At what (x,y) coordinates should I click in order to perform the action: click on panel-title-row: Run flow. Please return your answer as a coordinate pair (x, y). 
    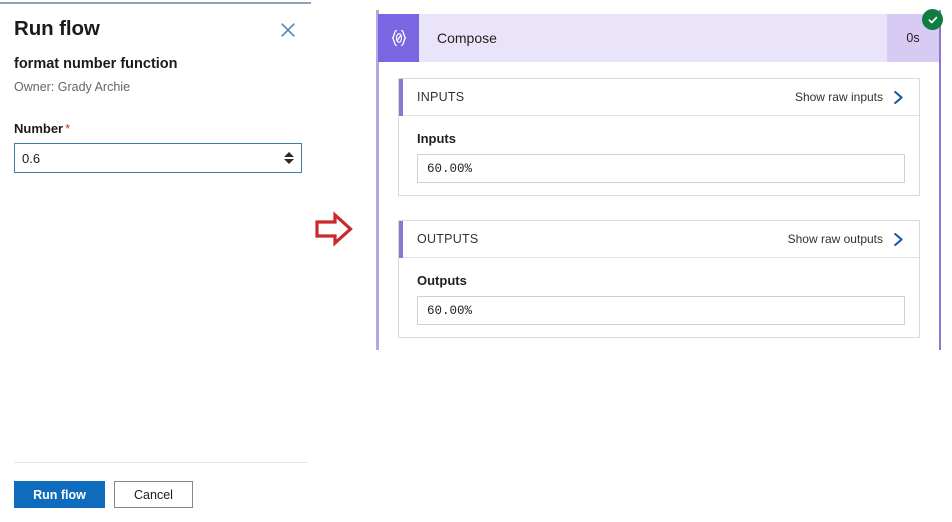
    Looking at the image, I should click on (154, 31).